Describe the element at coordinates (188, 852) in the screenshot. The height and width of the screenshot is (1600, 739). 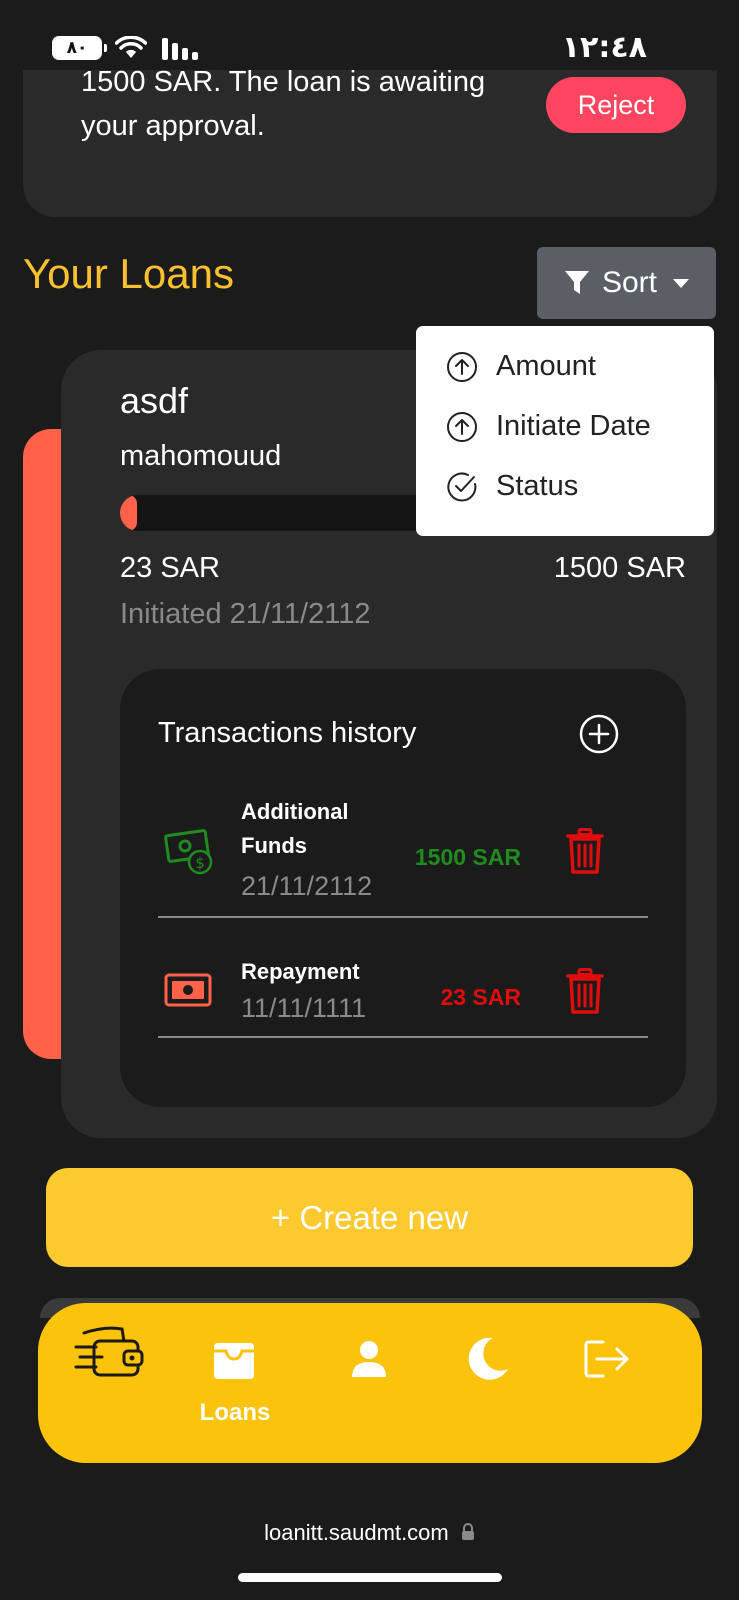
I see `money-dollar-icon: $` at that location.